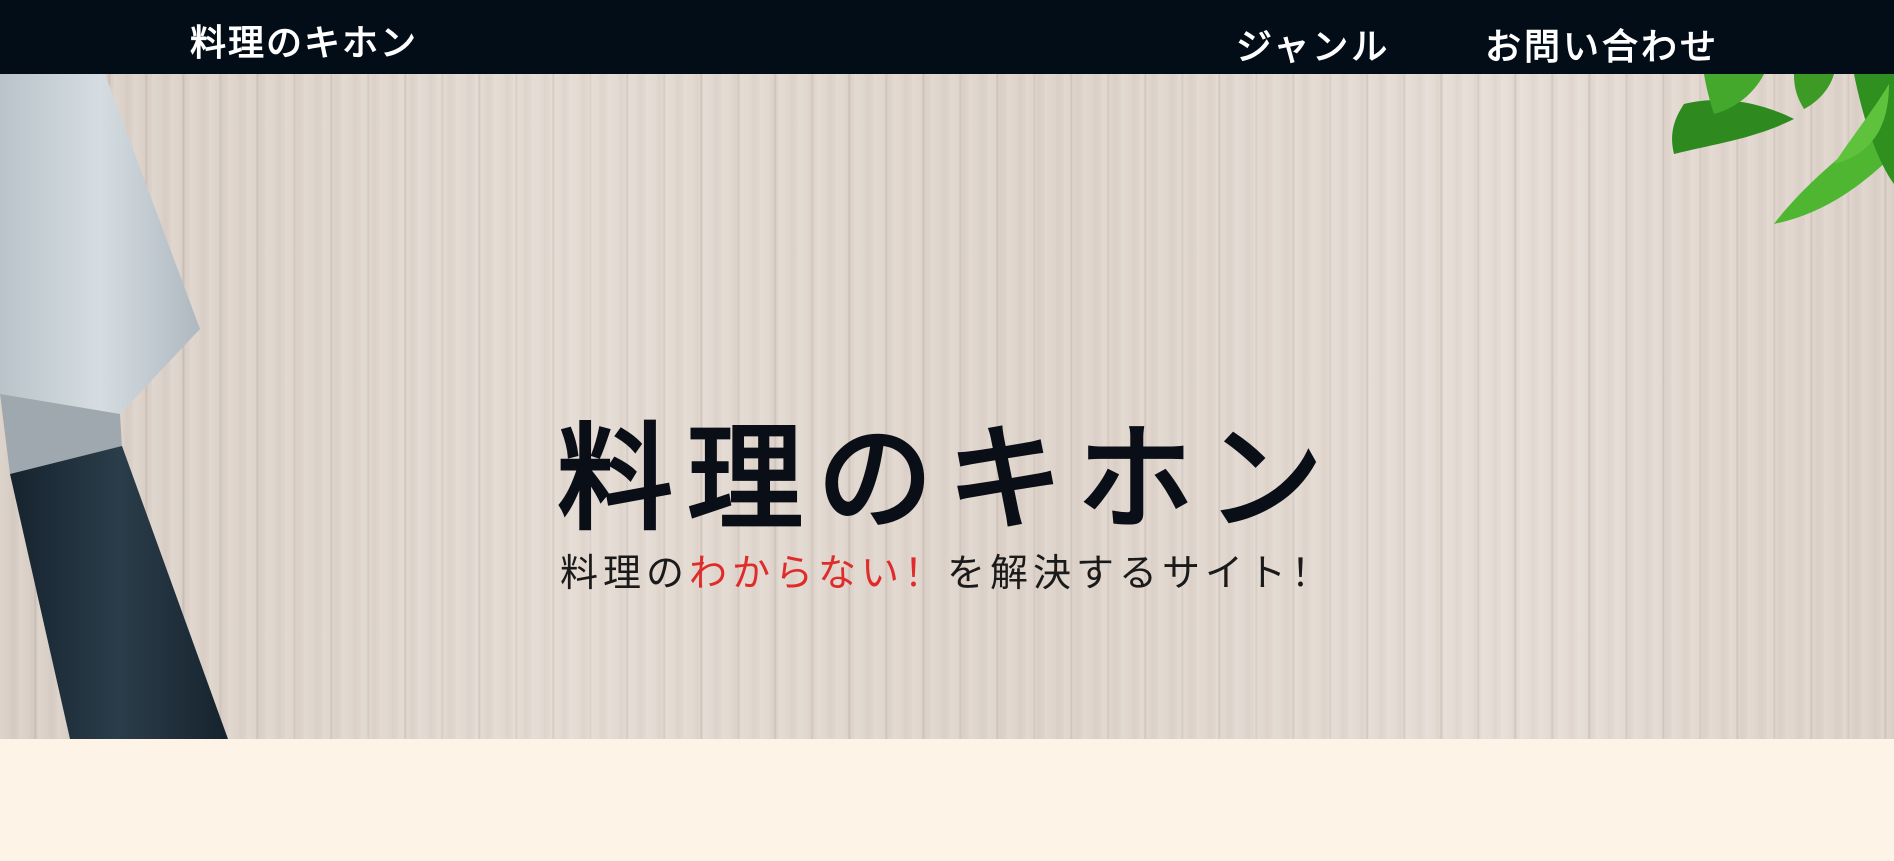  Describe the element at coordinates (1783, 149) in the screenshot. I see `leaves-image` at that location.